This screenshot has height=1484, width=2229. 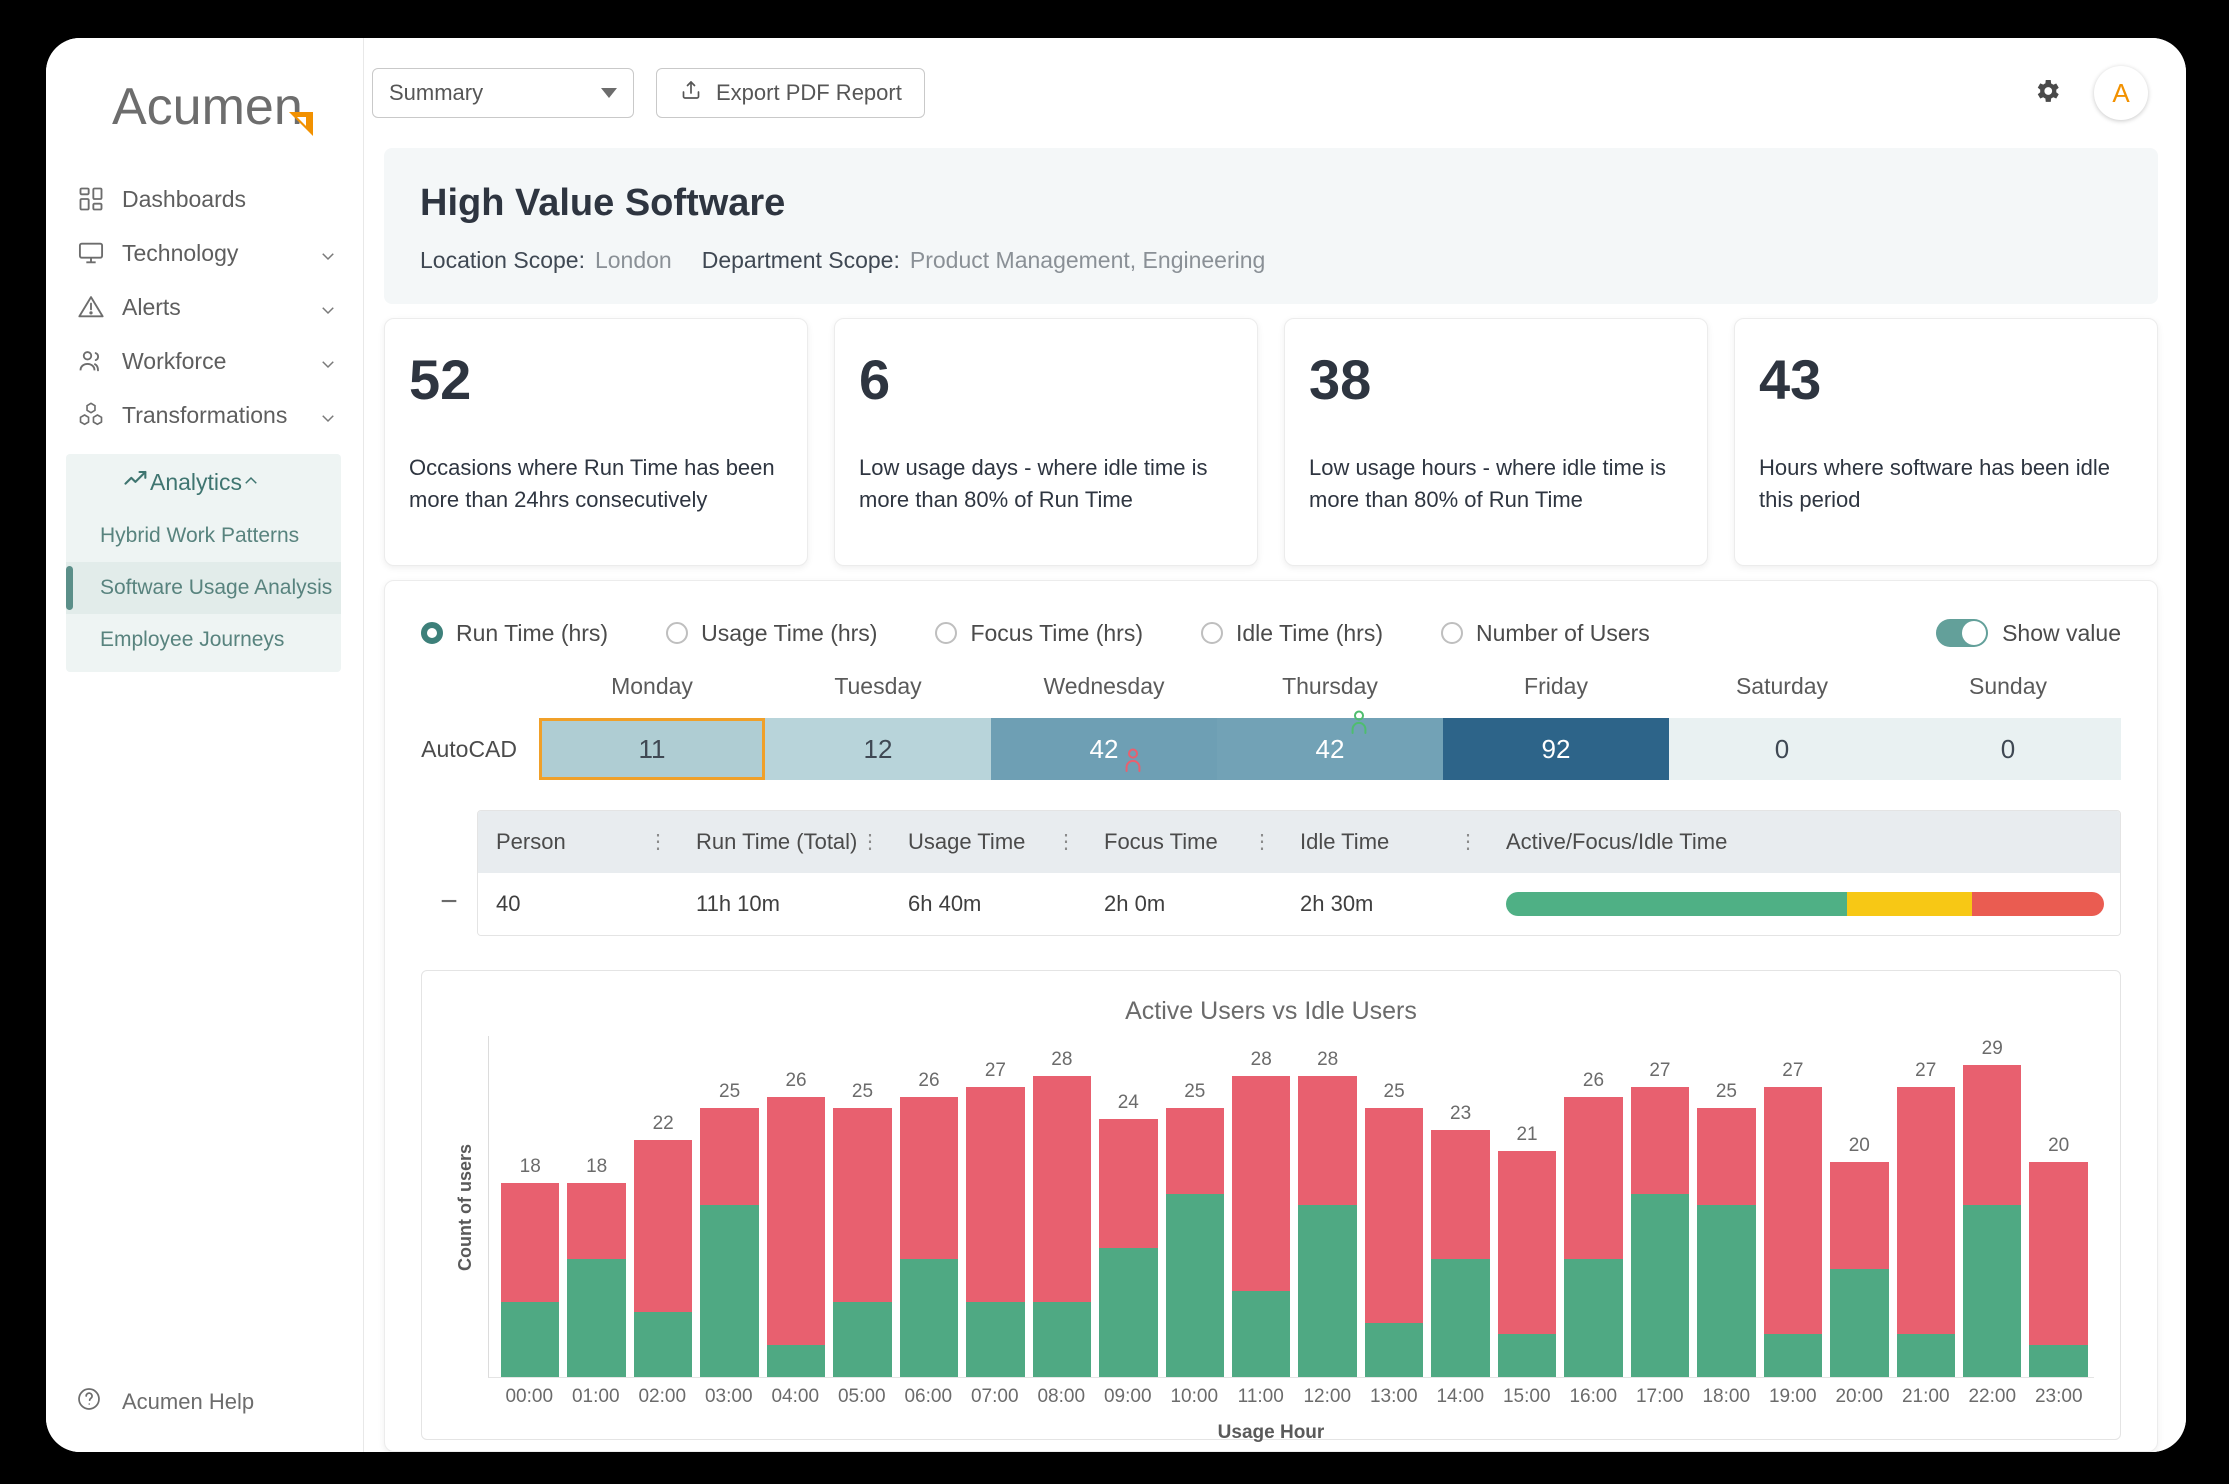 What do you see at coordinates (1292, 633) in the screenshot?
I see `radio-idle-time: Idle Time (hrs)` at bounding box center [1292, 633].